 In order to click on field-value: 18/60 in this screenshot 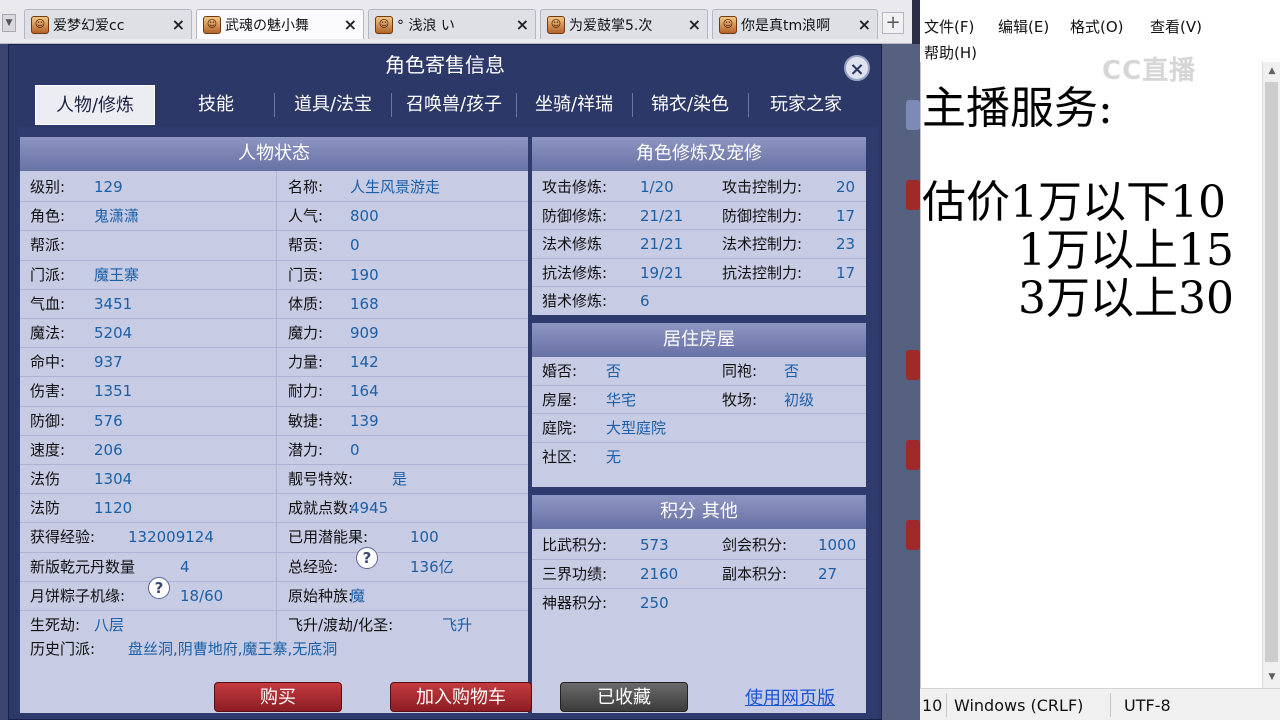, I will do `click(202, 595)`.